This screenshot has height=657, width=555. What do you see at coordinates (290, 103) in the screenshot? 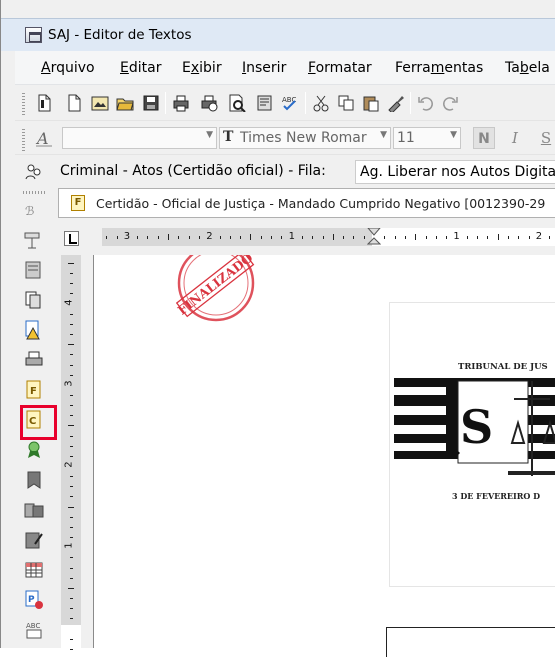
I see `spellcheck-icon: ABC` at bounding box center [290, 103].